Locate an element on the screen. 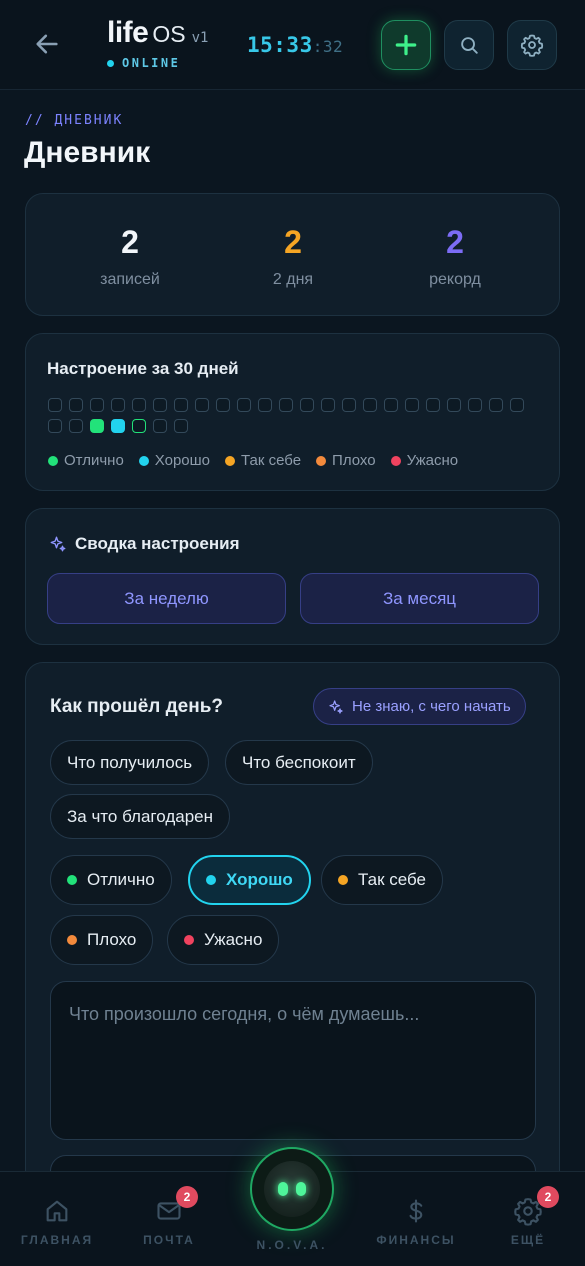  nova-assistant-button is located at coordinates (292, 1189).